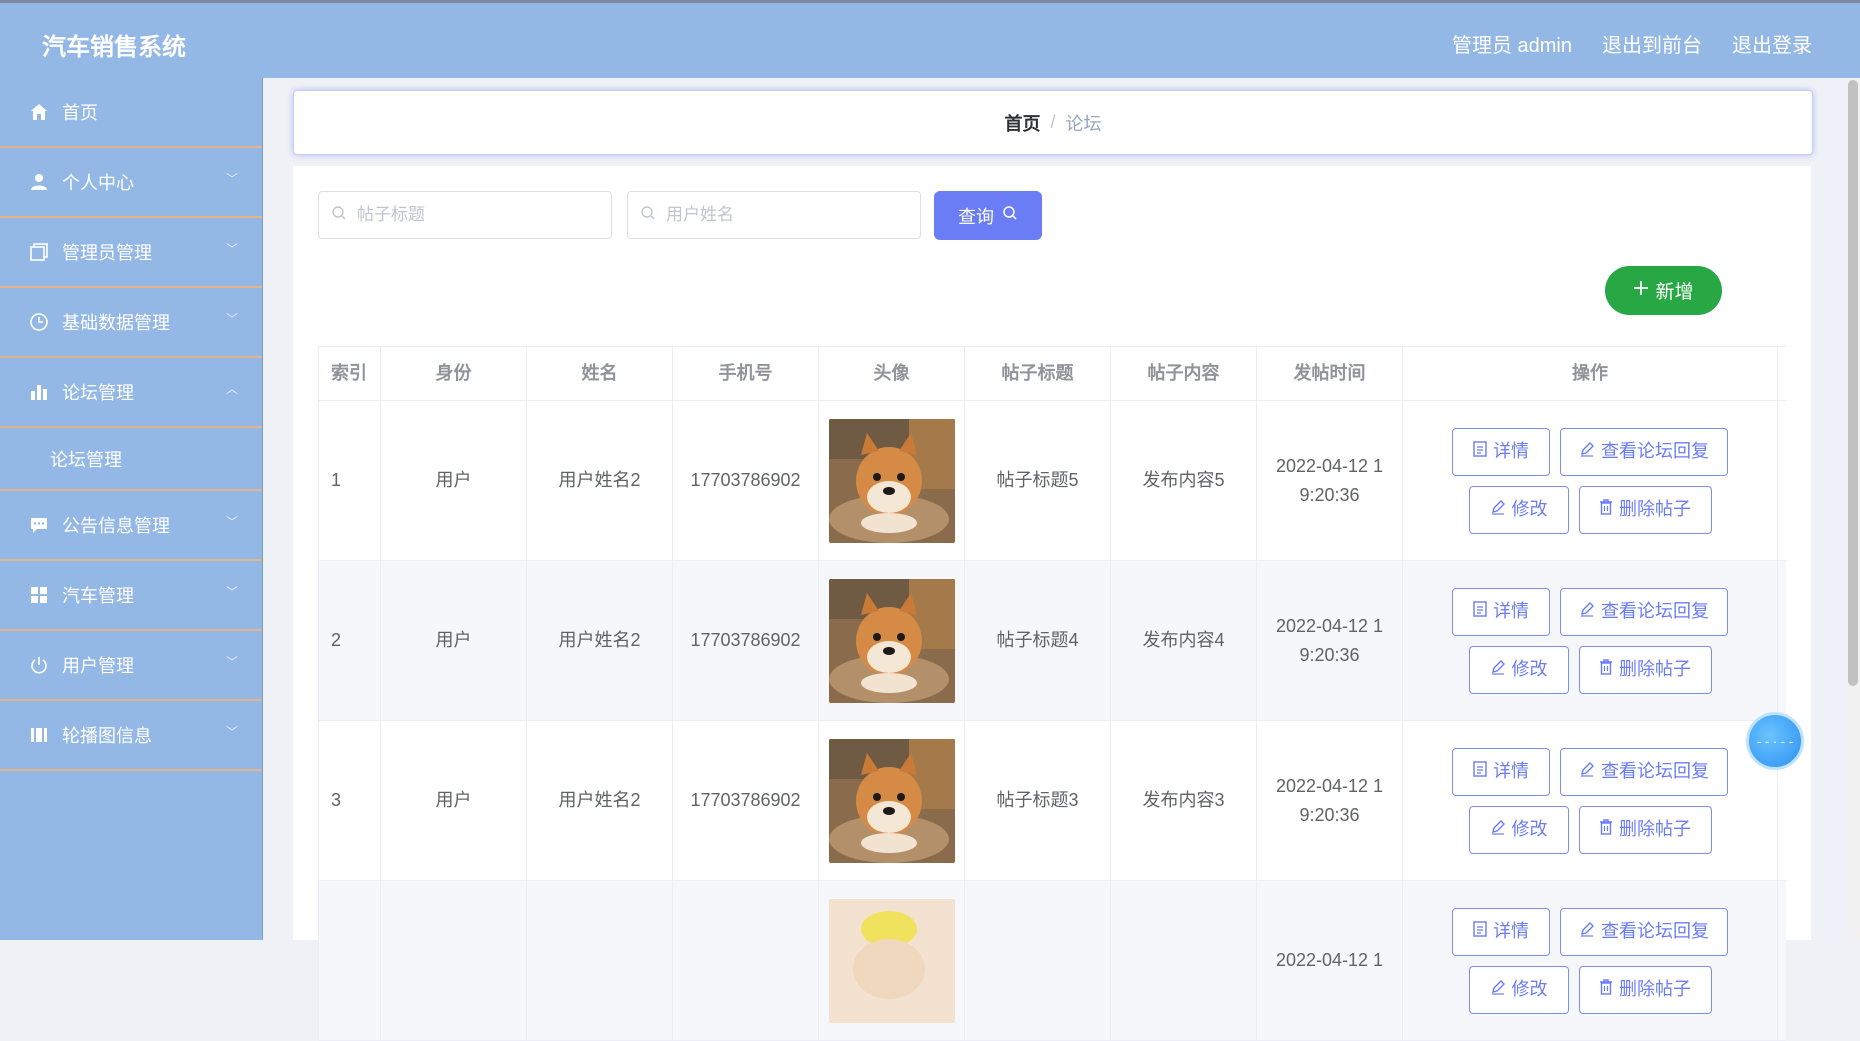  I want to click on search-icon, so click(648, 215).